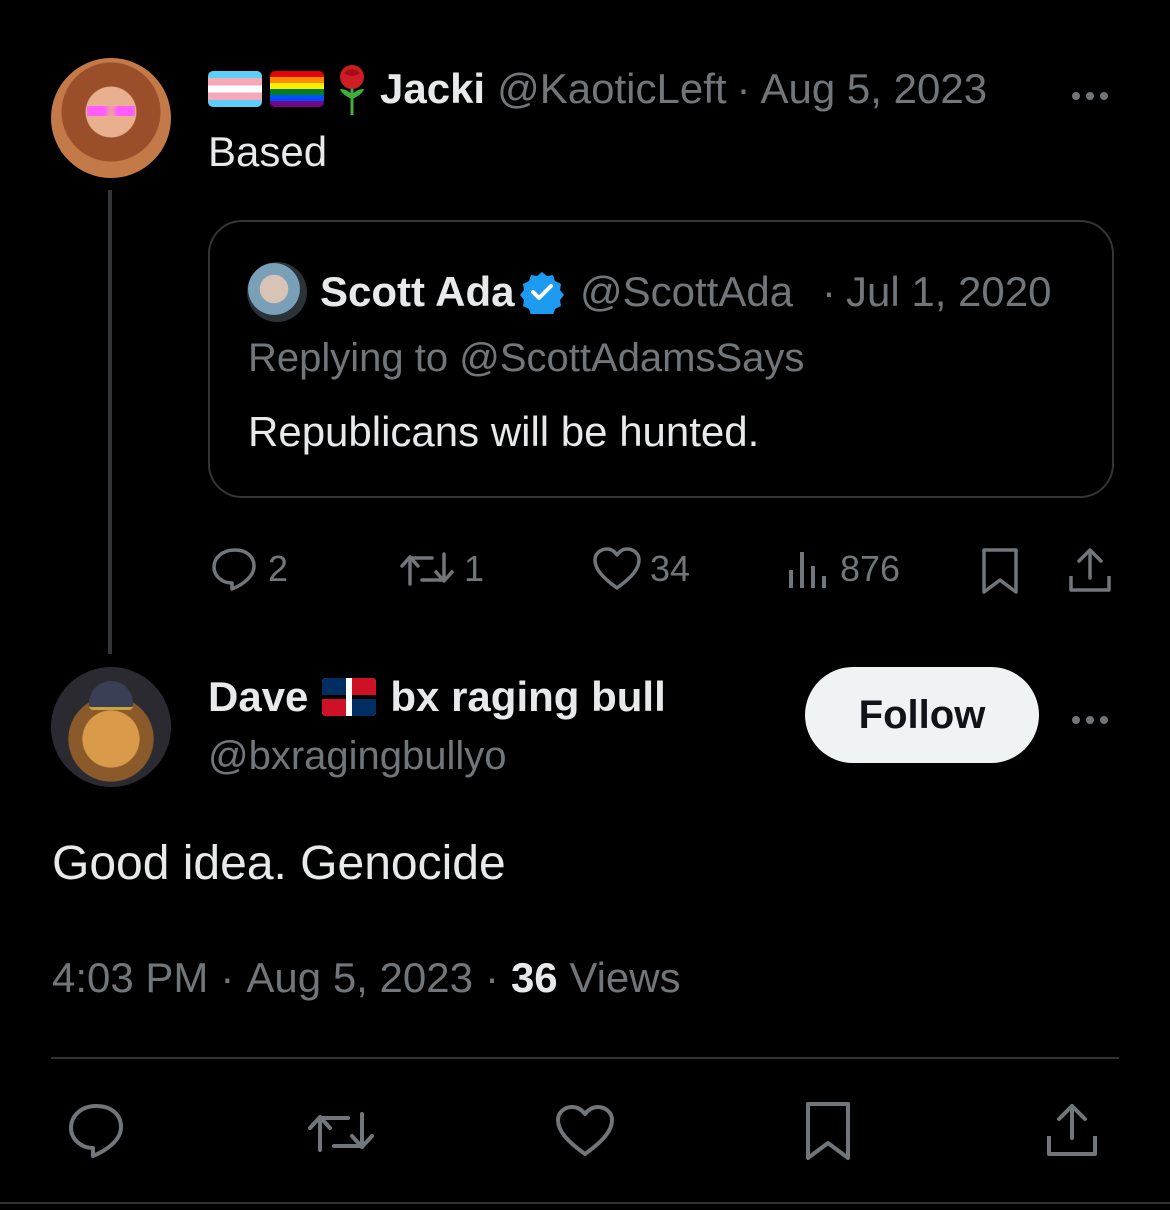  Describe the element at coordinates (279, 863) in the screenshot. I see `dave-tweet-text: Good idea. Genocide` at that location.